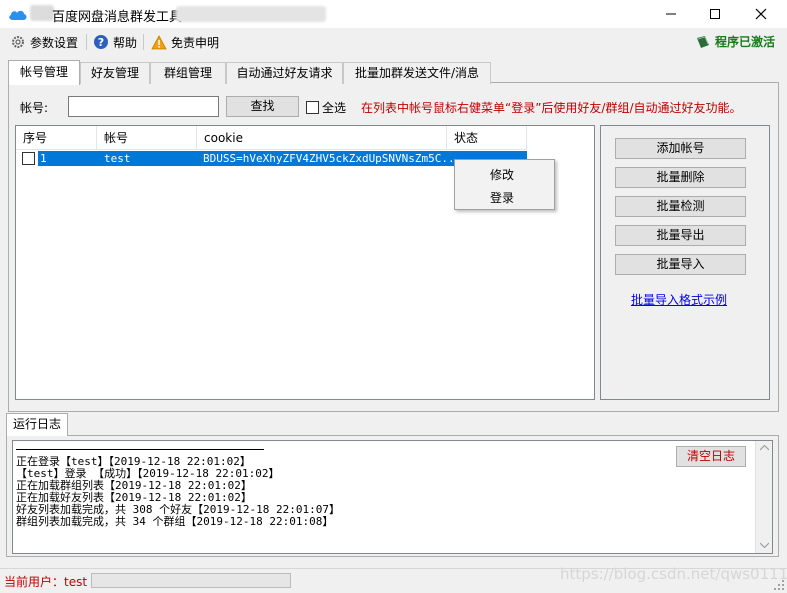 This screenshot has height=593, width=787. I want to click on title-bar: 百度网盘消息群发工具, so click(393, 14).